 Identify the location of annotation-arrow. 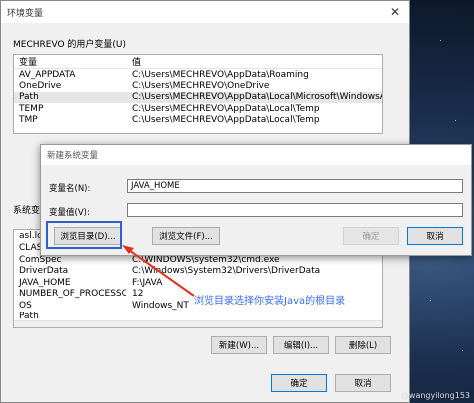
(158, 271).